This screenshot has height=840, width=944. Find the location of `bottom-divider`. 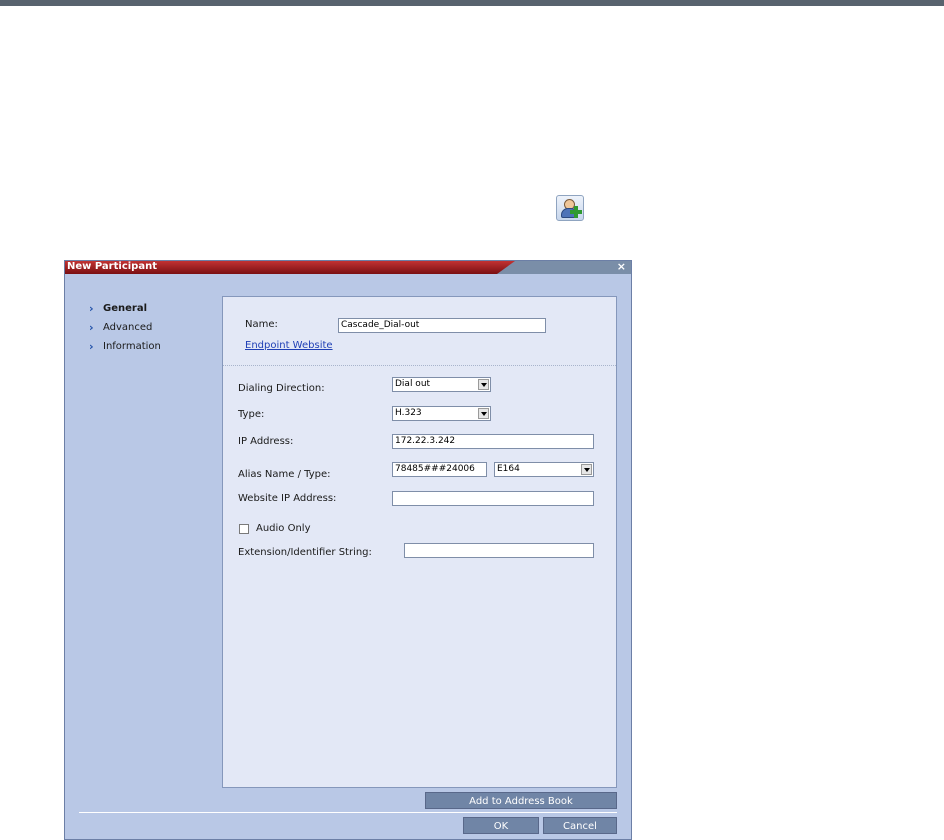

bottom-divider is located at coordinates (348, 812).